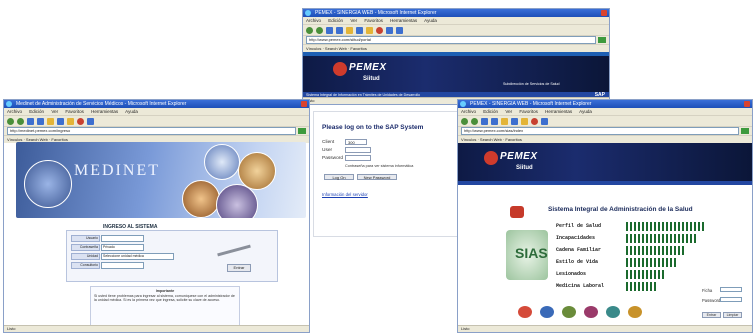  I want to click on logon-button: Log On, so click(339, 177).